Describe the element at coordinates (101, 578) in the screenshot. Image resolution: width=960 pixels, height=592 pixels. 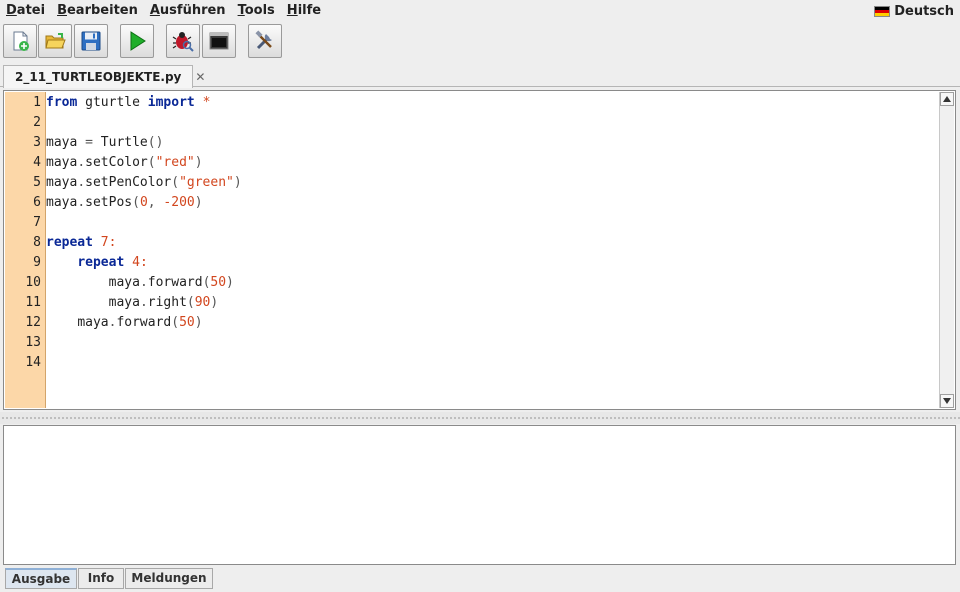
I see `tab-info: Info` at that location.